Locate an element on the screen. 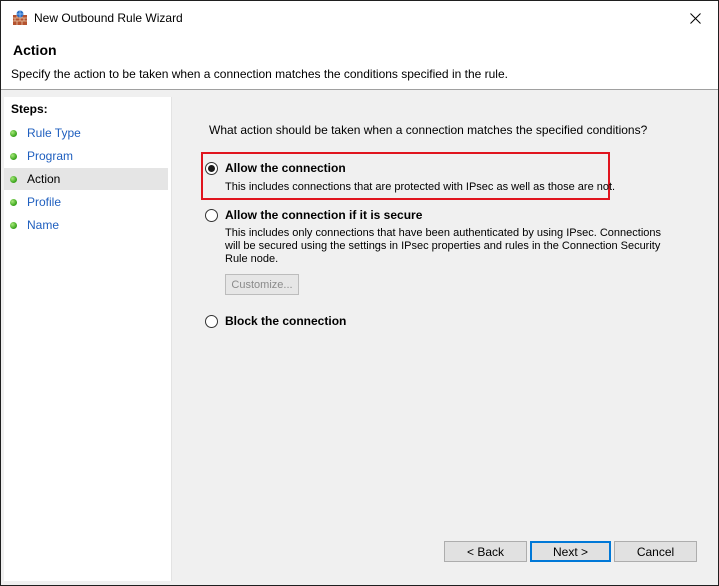 The image size is (719, 586). step-action: Action is located at coordinates (86, 179).